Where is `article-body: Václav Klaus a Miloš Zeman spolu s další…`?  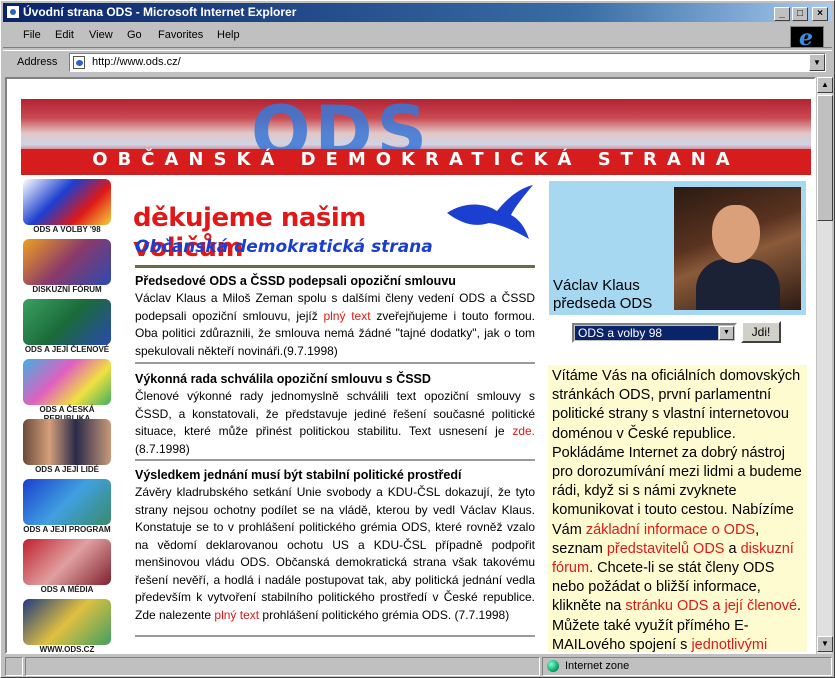 article-body: Václav Klaus a Miloš Zeman spolu s další… is located at coordinates (335, 324).